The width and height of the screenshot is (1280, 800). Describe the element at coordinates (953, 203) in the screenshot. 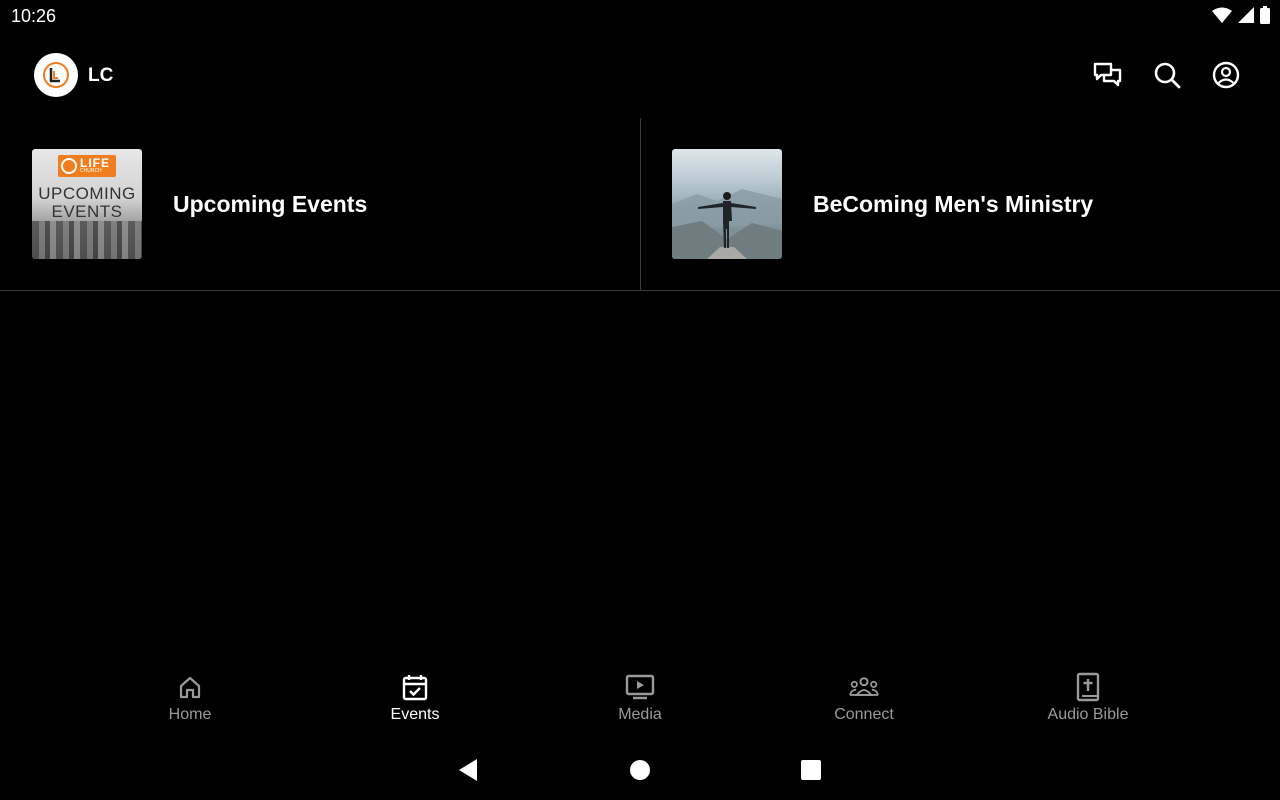

I see `card-title: BeComing Men's Ministry` at that location.